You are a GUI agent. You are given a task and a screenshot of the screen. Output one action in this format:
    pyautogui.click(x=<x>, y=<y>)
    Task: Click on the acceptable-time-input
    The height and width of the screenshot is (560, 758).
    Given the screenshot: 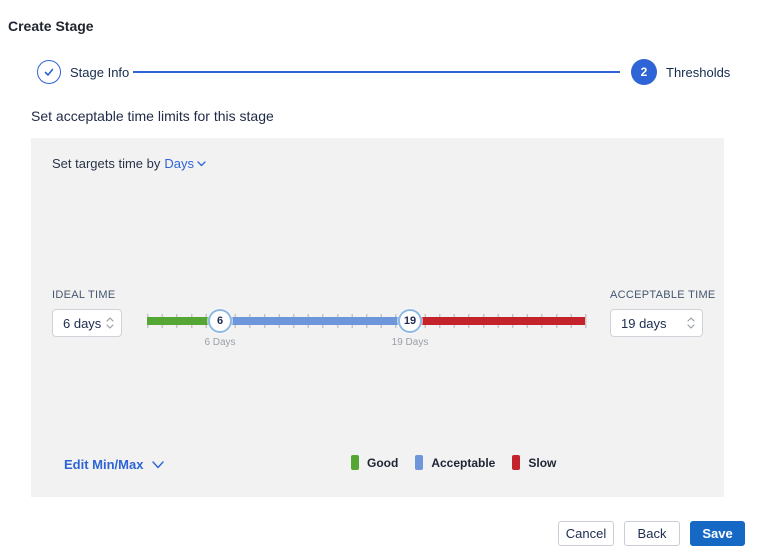 What is the action you would take?
    pyautogui.click(x=649, y=323)
    